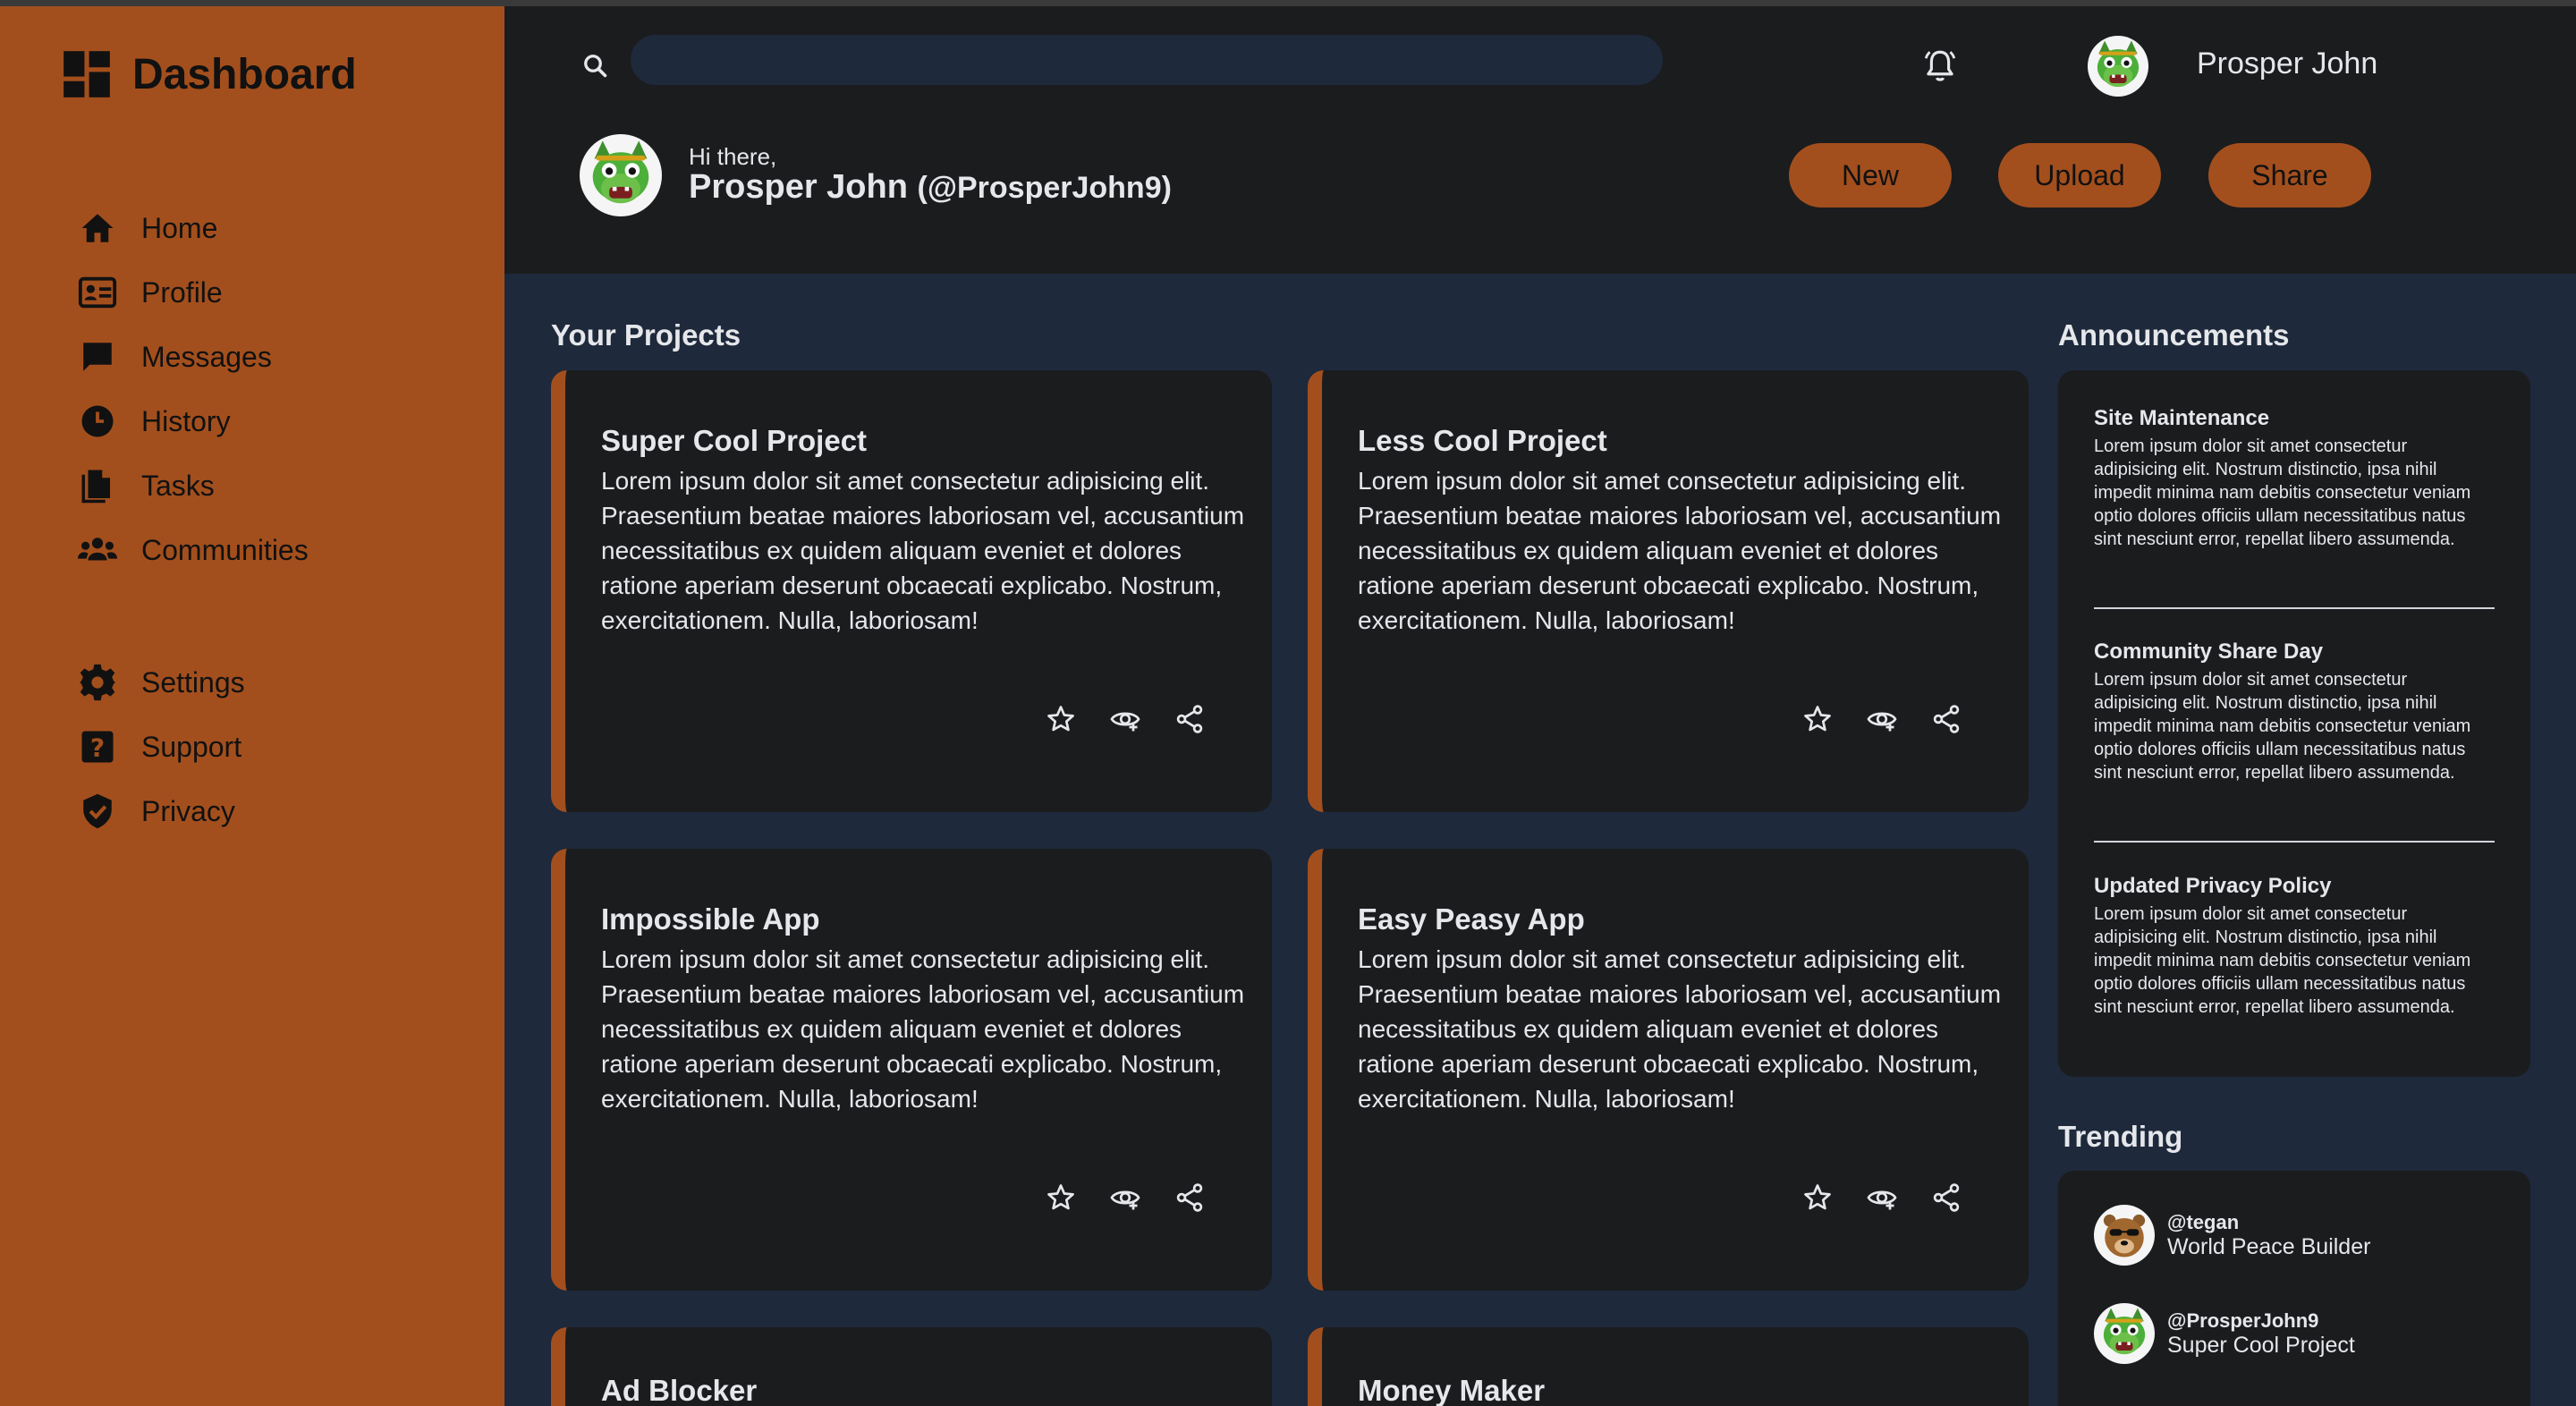 Image resolution: width=2576 pixels, height=1406 pixels. What do you see at coordinates (97, 811) in the screenshot?
I see `shield-icon` at bounding box center [97, 811].